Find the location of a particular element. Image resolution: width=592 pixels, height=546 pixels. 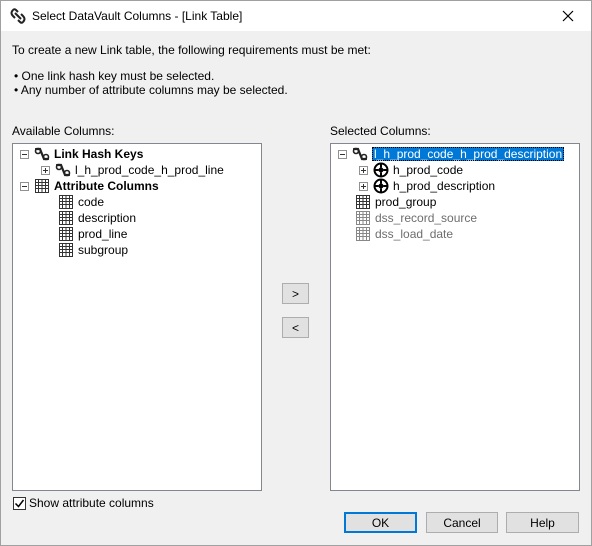

tree-node-label: dss_load_date is located at coordinates (414, 234).